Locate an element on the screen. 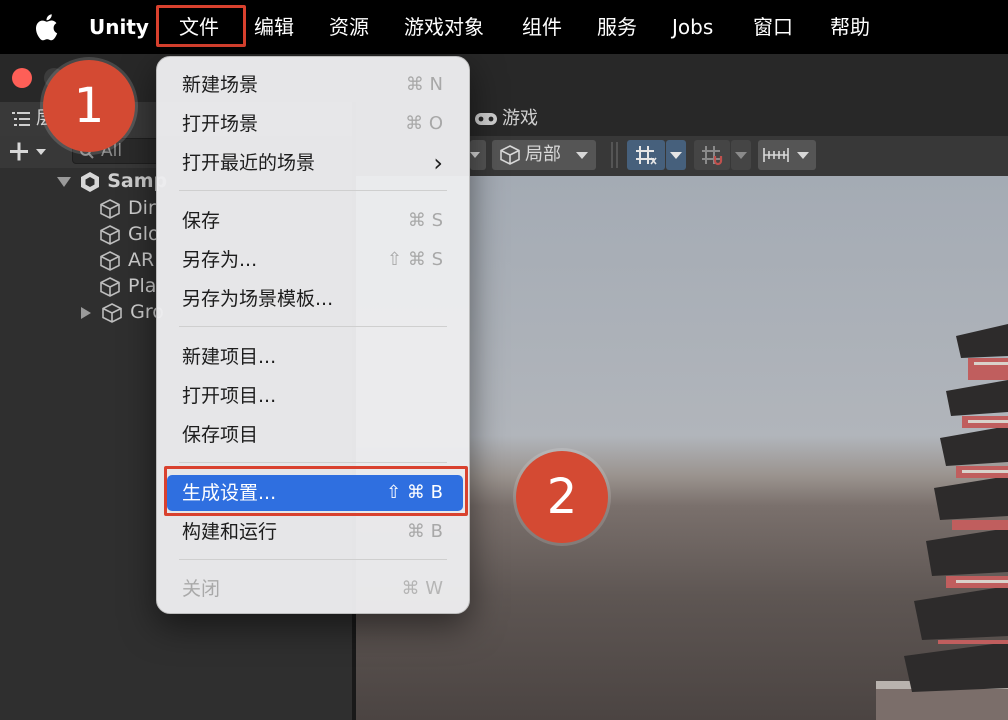 This screenshot has width=1008, height=720. window-title-bar is located at coordinates (504, 78).